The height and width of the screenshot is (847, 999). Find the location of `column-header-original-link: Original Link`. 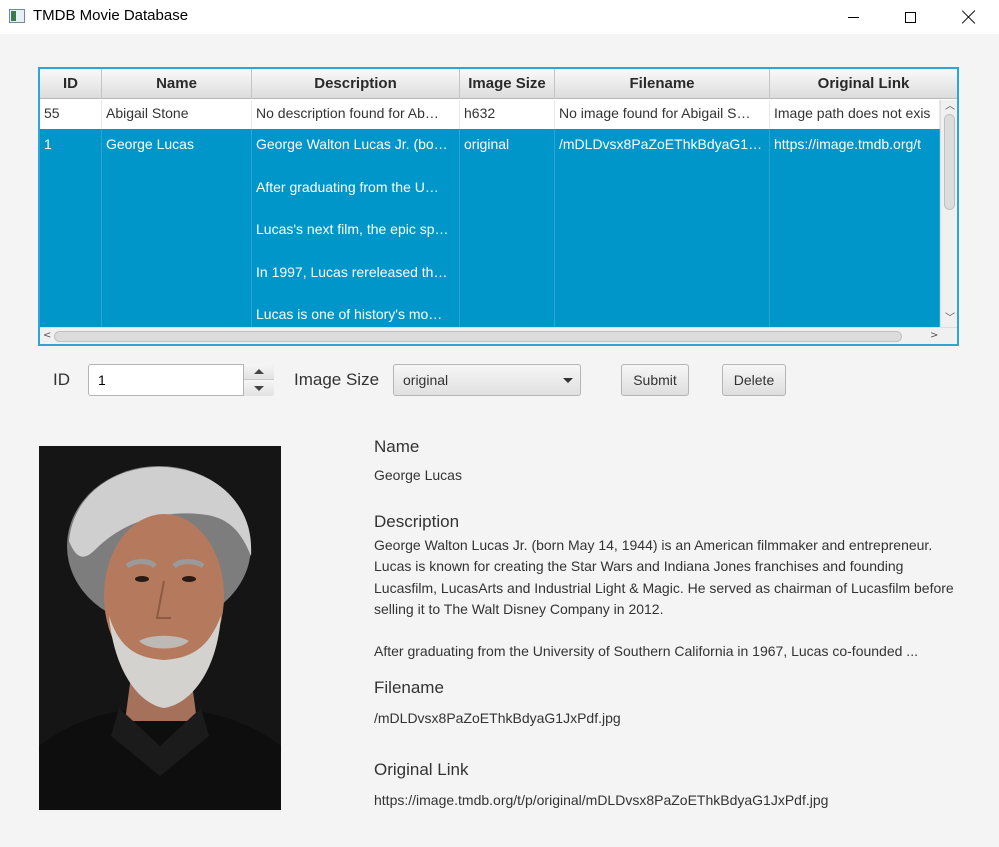

column-header-original-link: Original Link is located at coordinates (863, 84).